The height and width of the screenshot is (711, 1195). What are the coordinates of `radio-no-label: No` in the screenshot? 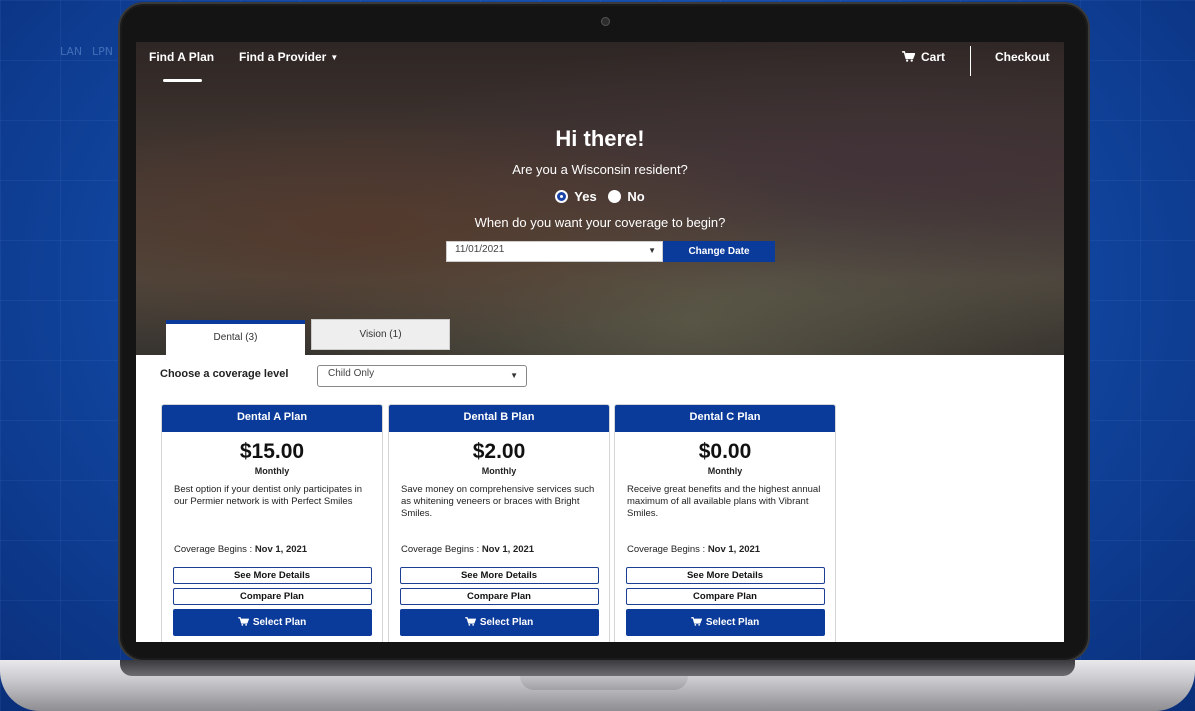 It's located at (636, 196).